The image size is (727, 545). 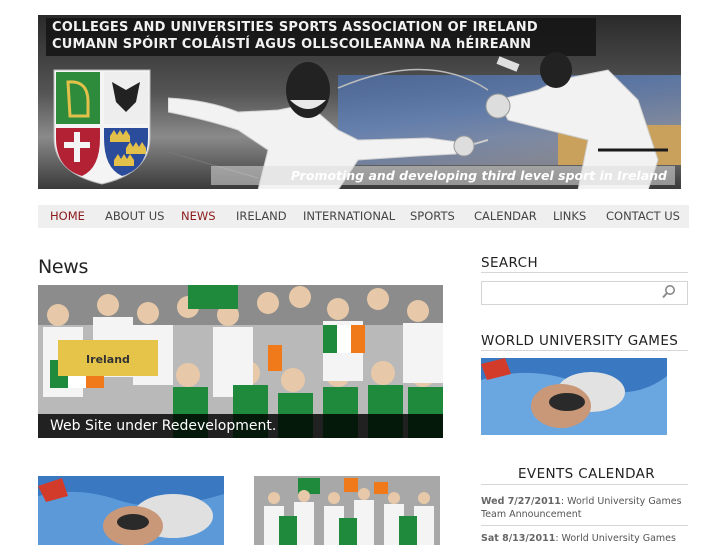 What do you see at coordinates (505, 216) in the screenshot?
I see `nav-calendar: CALENDAR` at bounding box center [505, 216].